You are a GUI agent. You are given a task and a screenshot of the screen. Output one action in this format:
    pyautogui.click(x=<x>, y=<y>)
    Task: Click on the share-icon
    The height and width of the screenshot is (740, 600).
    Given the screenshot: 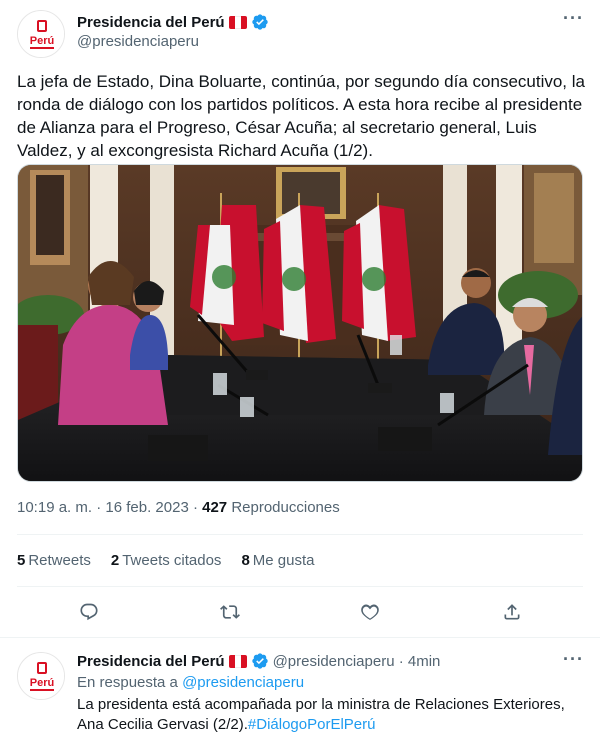 What is the action you would take?
    pyautogui.click(x=512, y=612)
    